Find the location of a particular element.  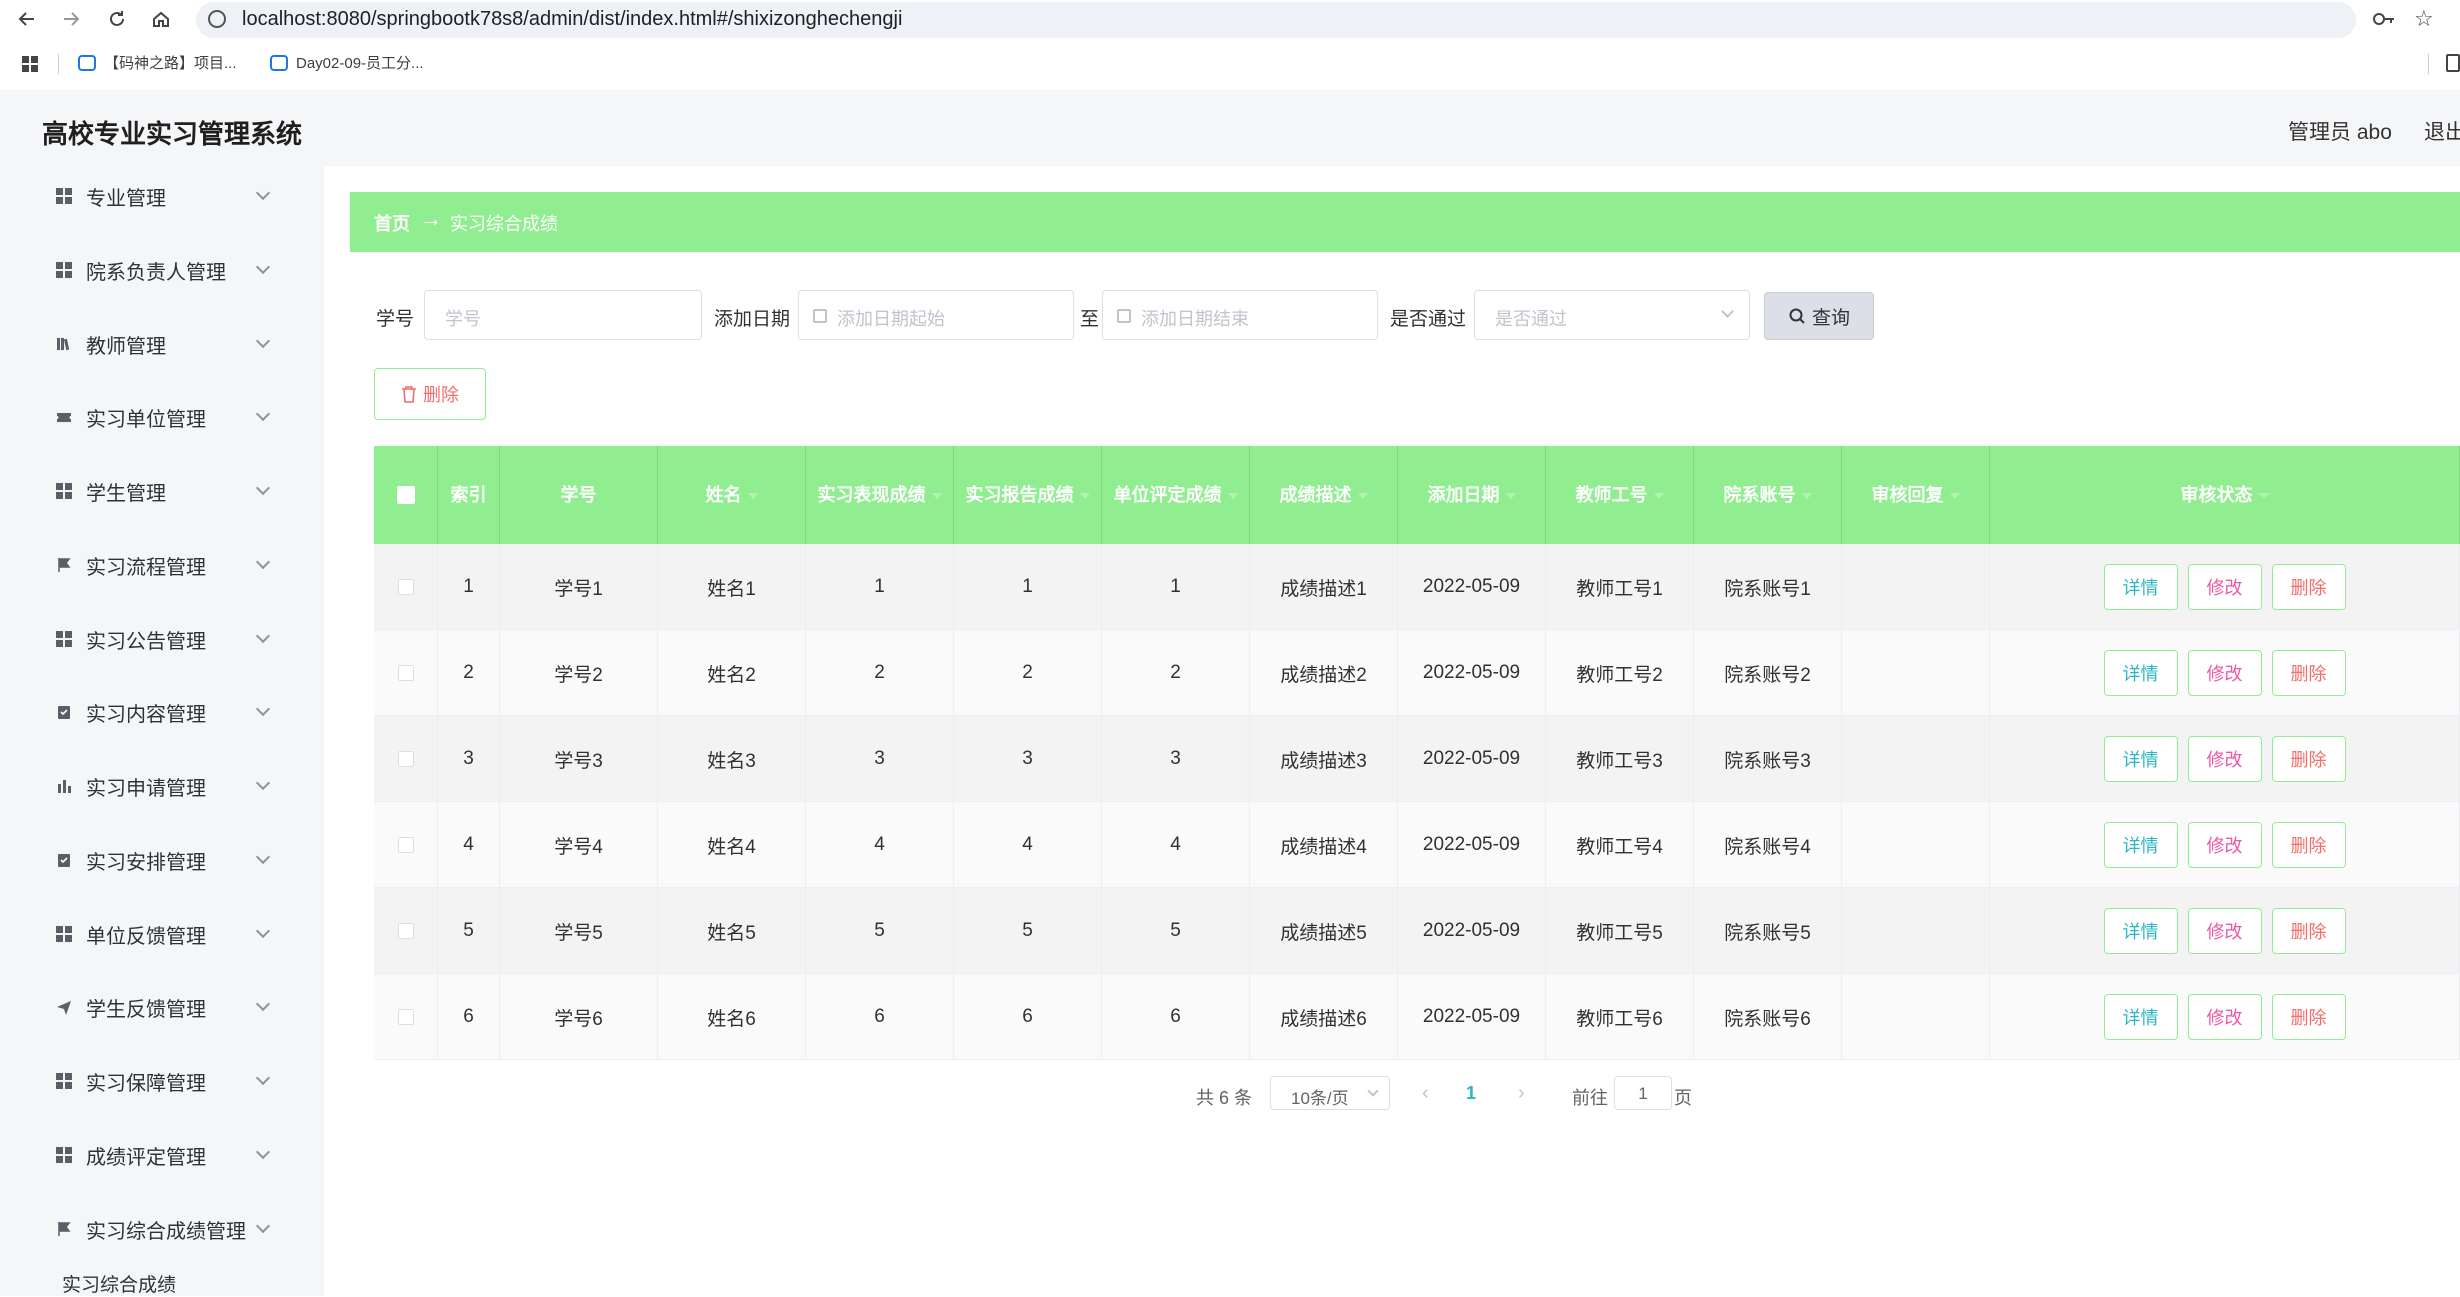

date-end-input: 添加日期结束 is located at coordinates (1240, 315).